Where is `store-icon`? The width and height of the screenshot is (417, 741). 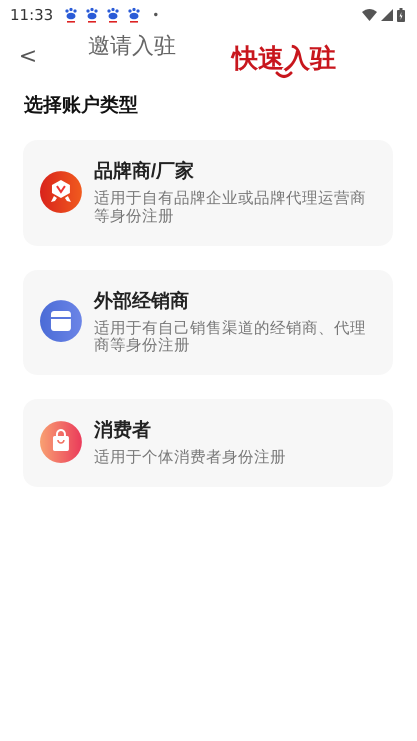 store-icon is located at coordinates (61, 321).